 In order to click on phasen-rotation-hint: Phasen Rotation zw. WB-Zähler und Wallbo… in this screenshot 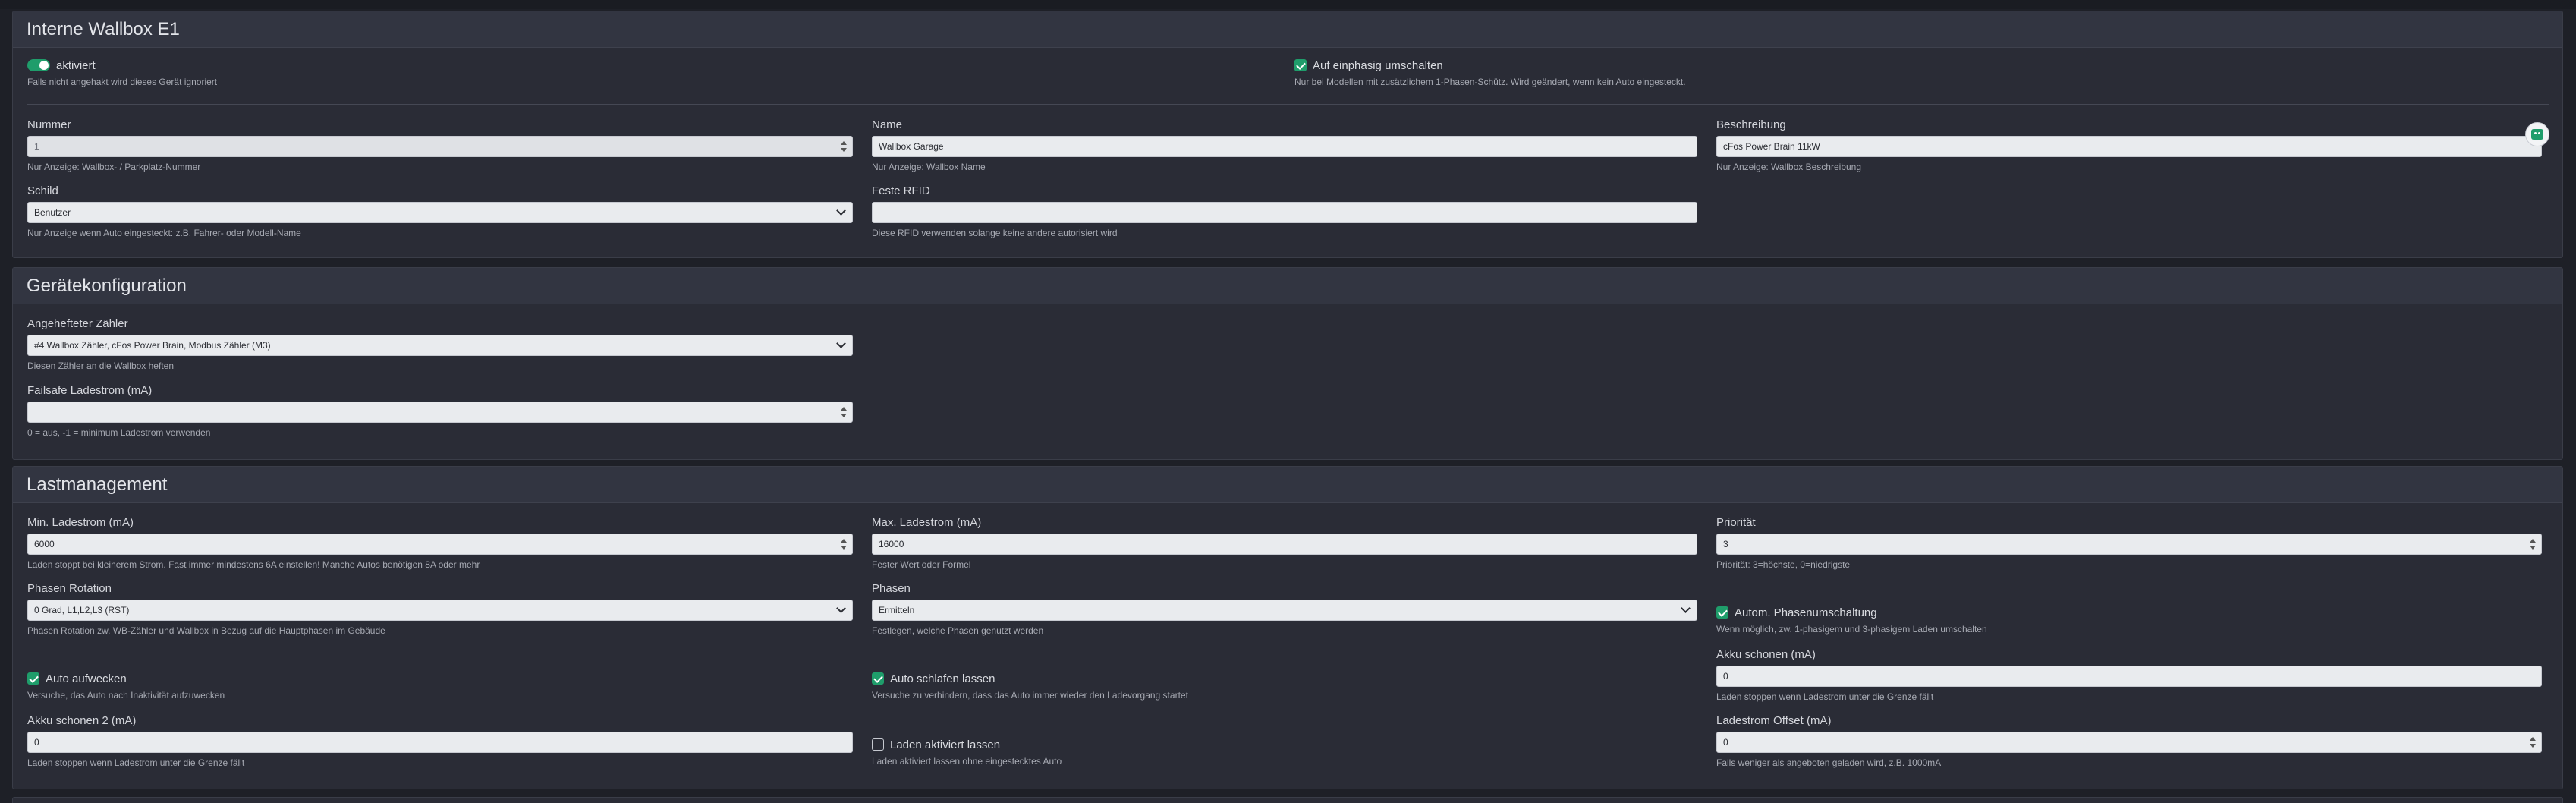, I will do `click(206, 630)`.